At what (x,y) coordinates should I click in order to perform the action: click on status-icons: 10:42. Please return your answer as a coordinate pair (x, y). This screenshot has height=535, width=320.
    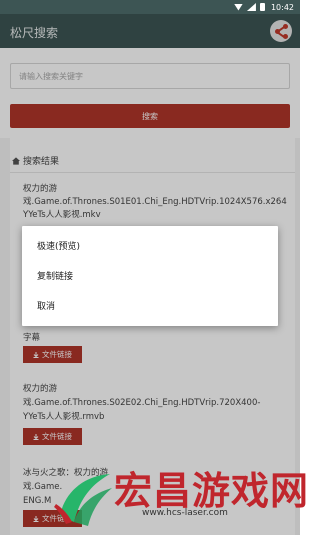
    Looking at the image, I should click on (263, 7).